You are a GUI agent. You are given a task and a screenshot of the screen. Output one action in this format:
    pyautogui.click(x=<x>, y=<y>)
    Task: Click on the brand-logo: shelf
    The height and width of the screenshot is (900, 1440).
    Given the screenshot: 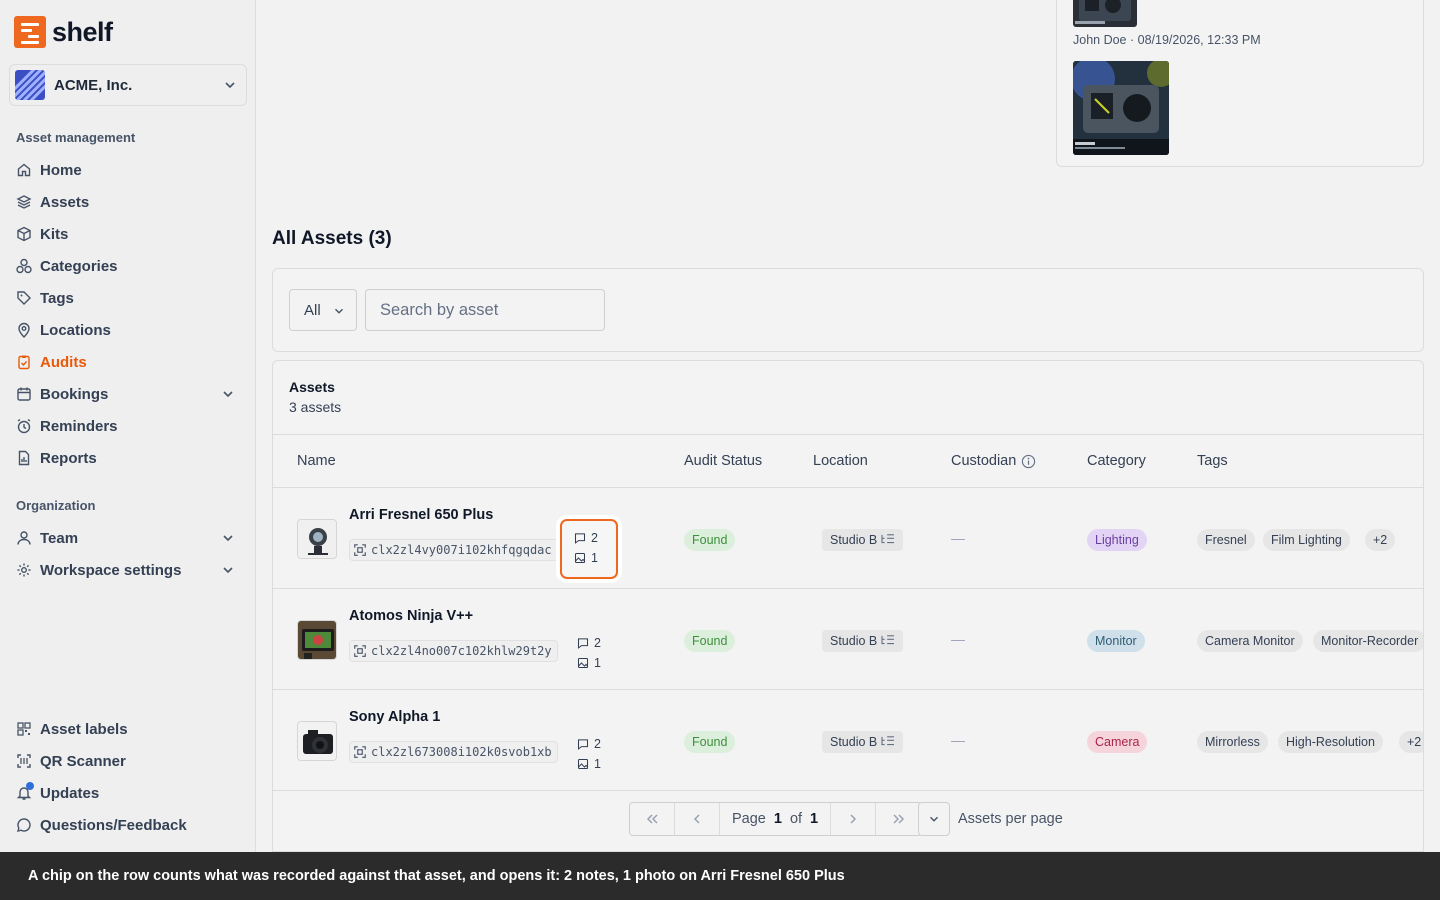 What is the action you would take?
    pyautogui.click(x=63, y=32)
    